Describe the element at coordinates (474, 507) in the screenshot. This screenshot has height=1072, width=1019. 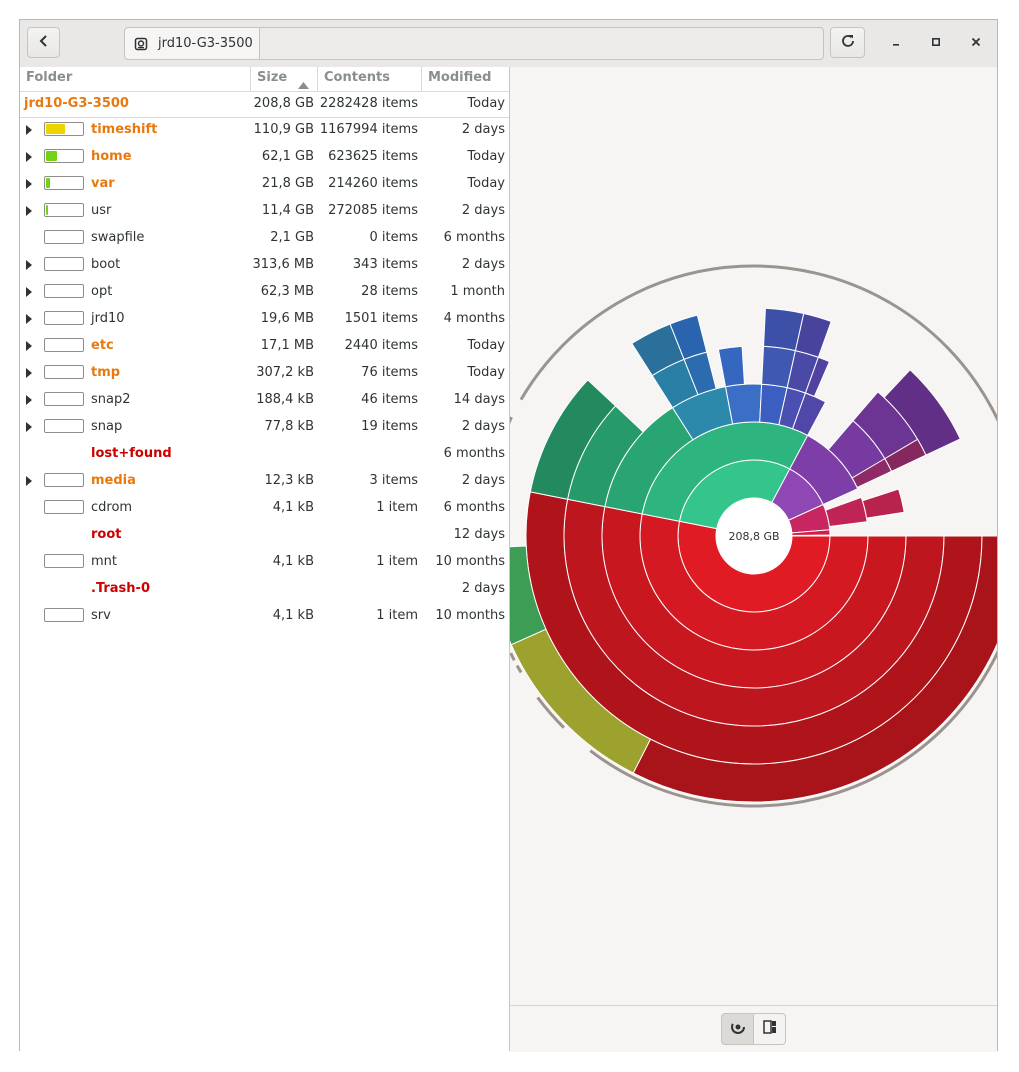
I see `row-modified: 6 months` at that location.